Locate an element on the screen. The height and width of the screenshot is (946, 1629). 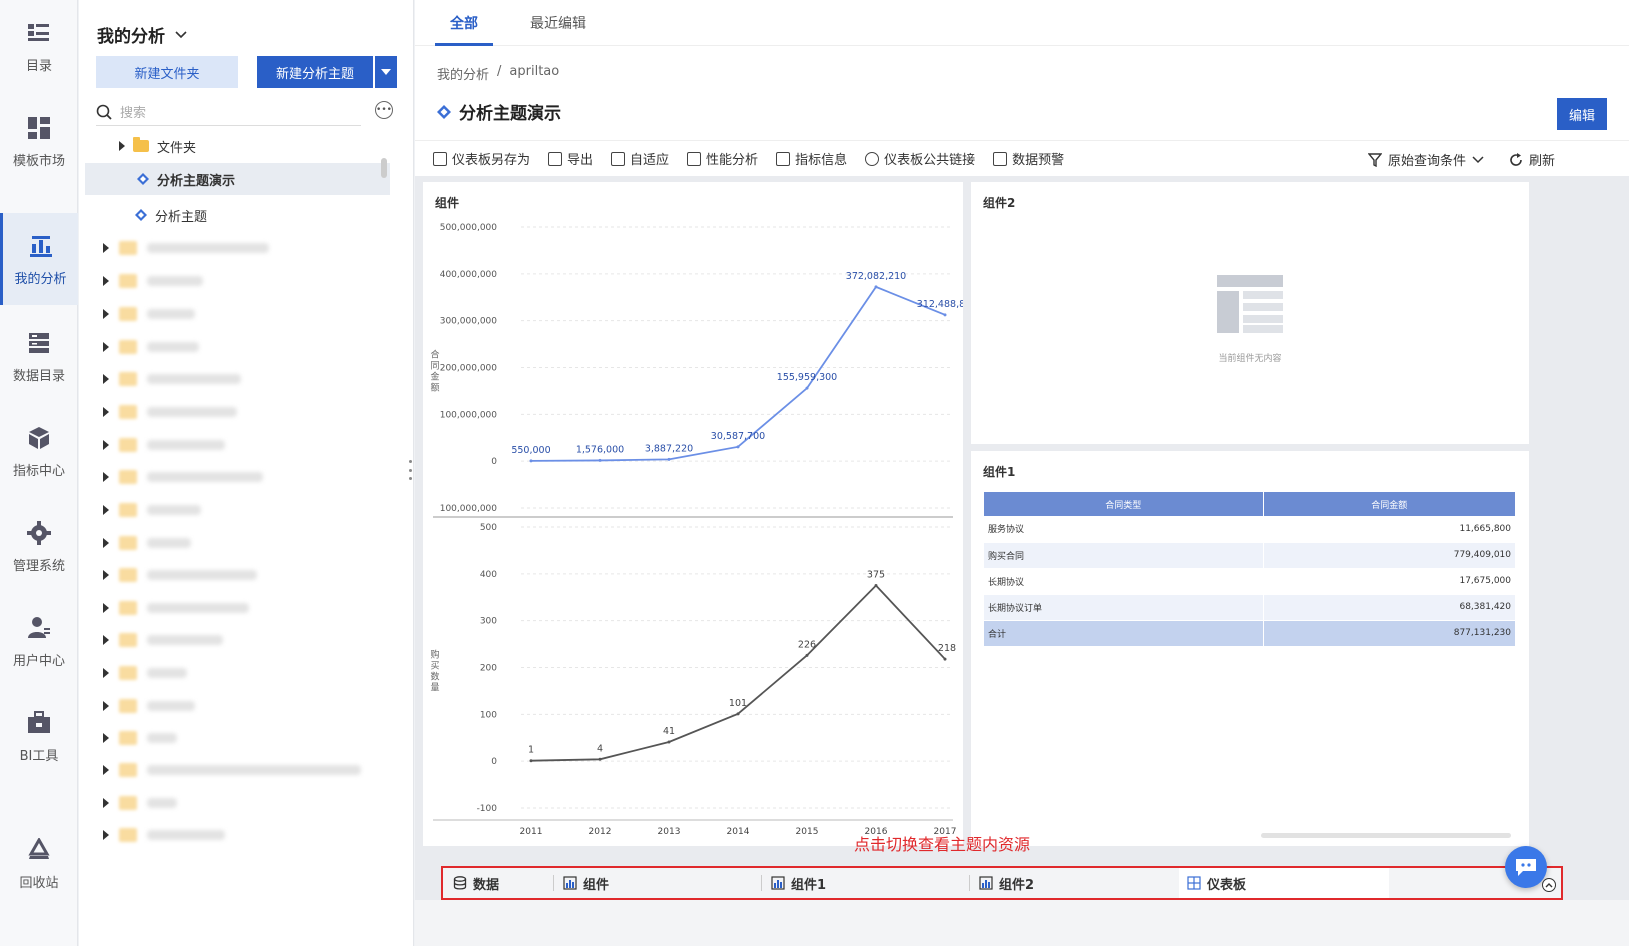
rail-item-users: 用户中心 is located at coordinates (39, 641).